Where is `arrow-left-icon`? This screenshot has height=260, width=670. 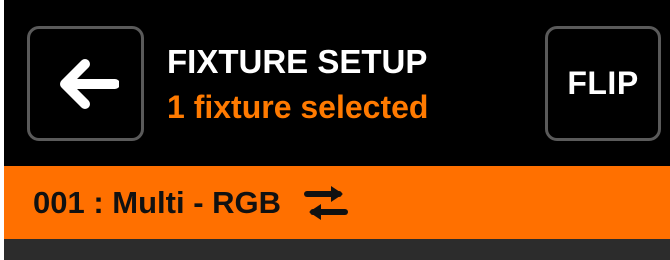
arrow-left-icon is located at coordinates (89, 83).